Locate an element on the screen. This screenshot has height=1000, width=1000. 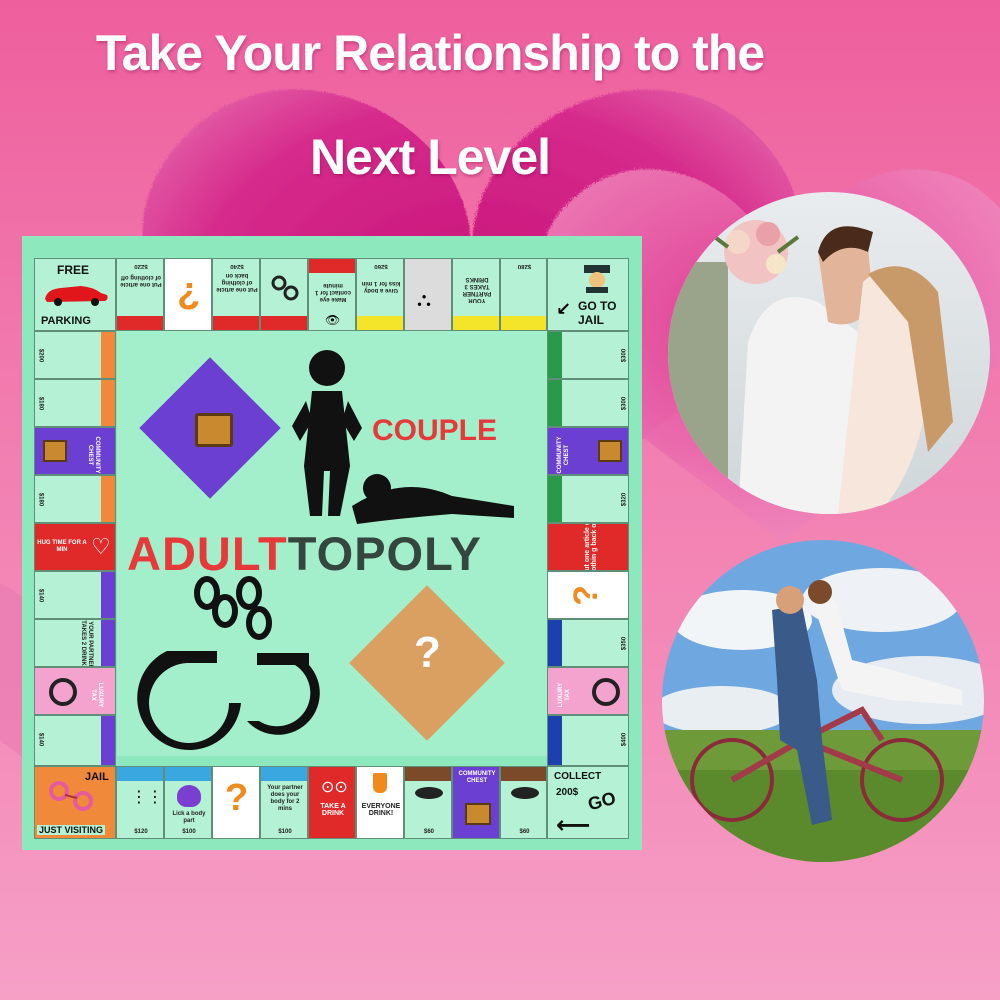
top-cell-2: ? is located at coordinates (188, 294).